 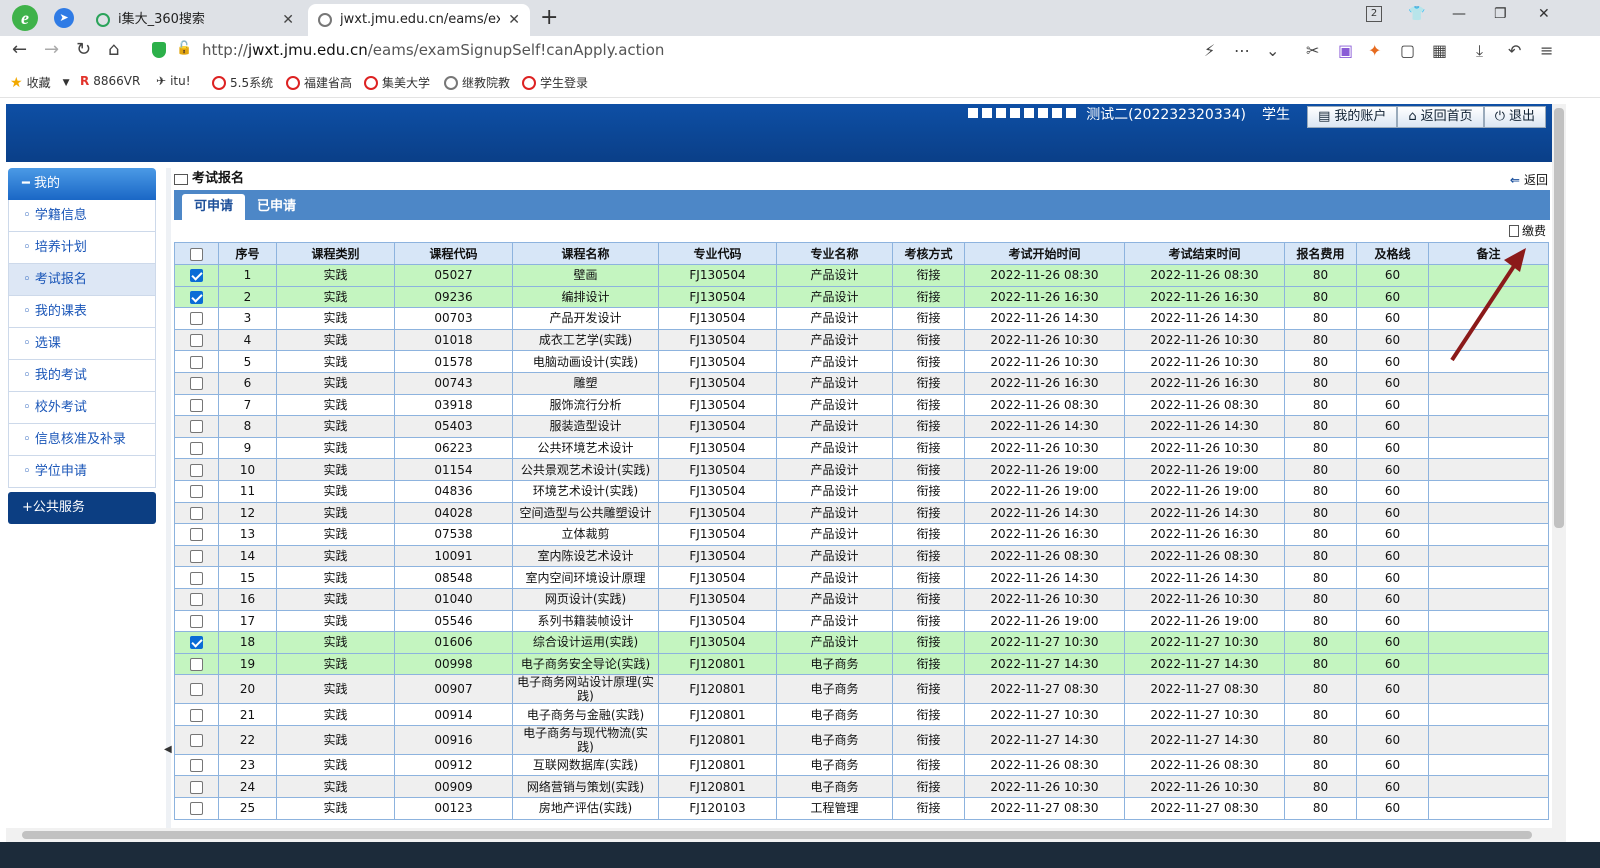 What do you see at coordinates (1459, 14) in the screenshot?
I see `minimize-icon: —` at bounding box center [1459, 14].